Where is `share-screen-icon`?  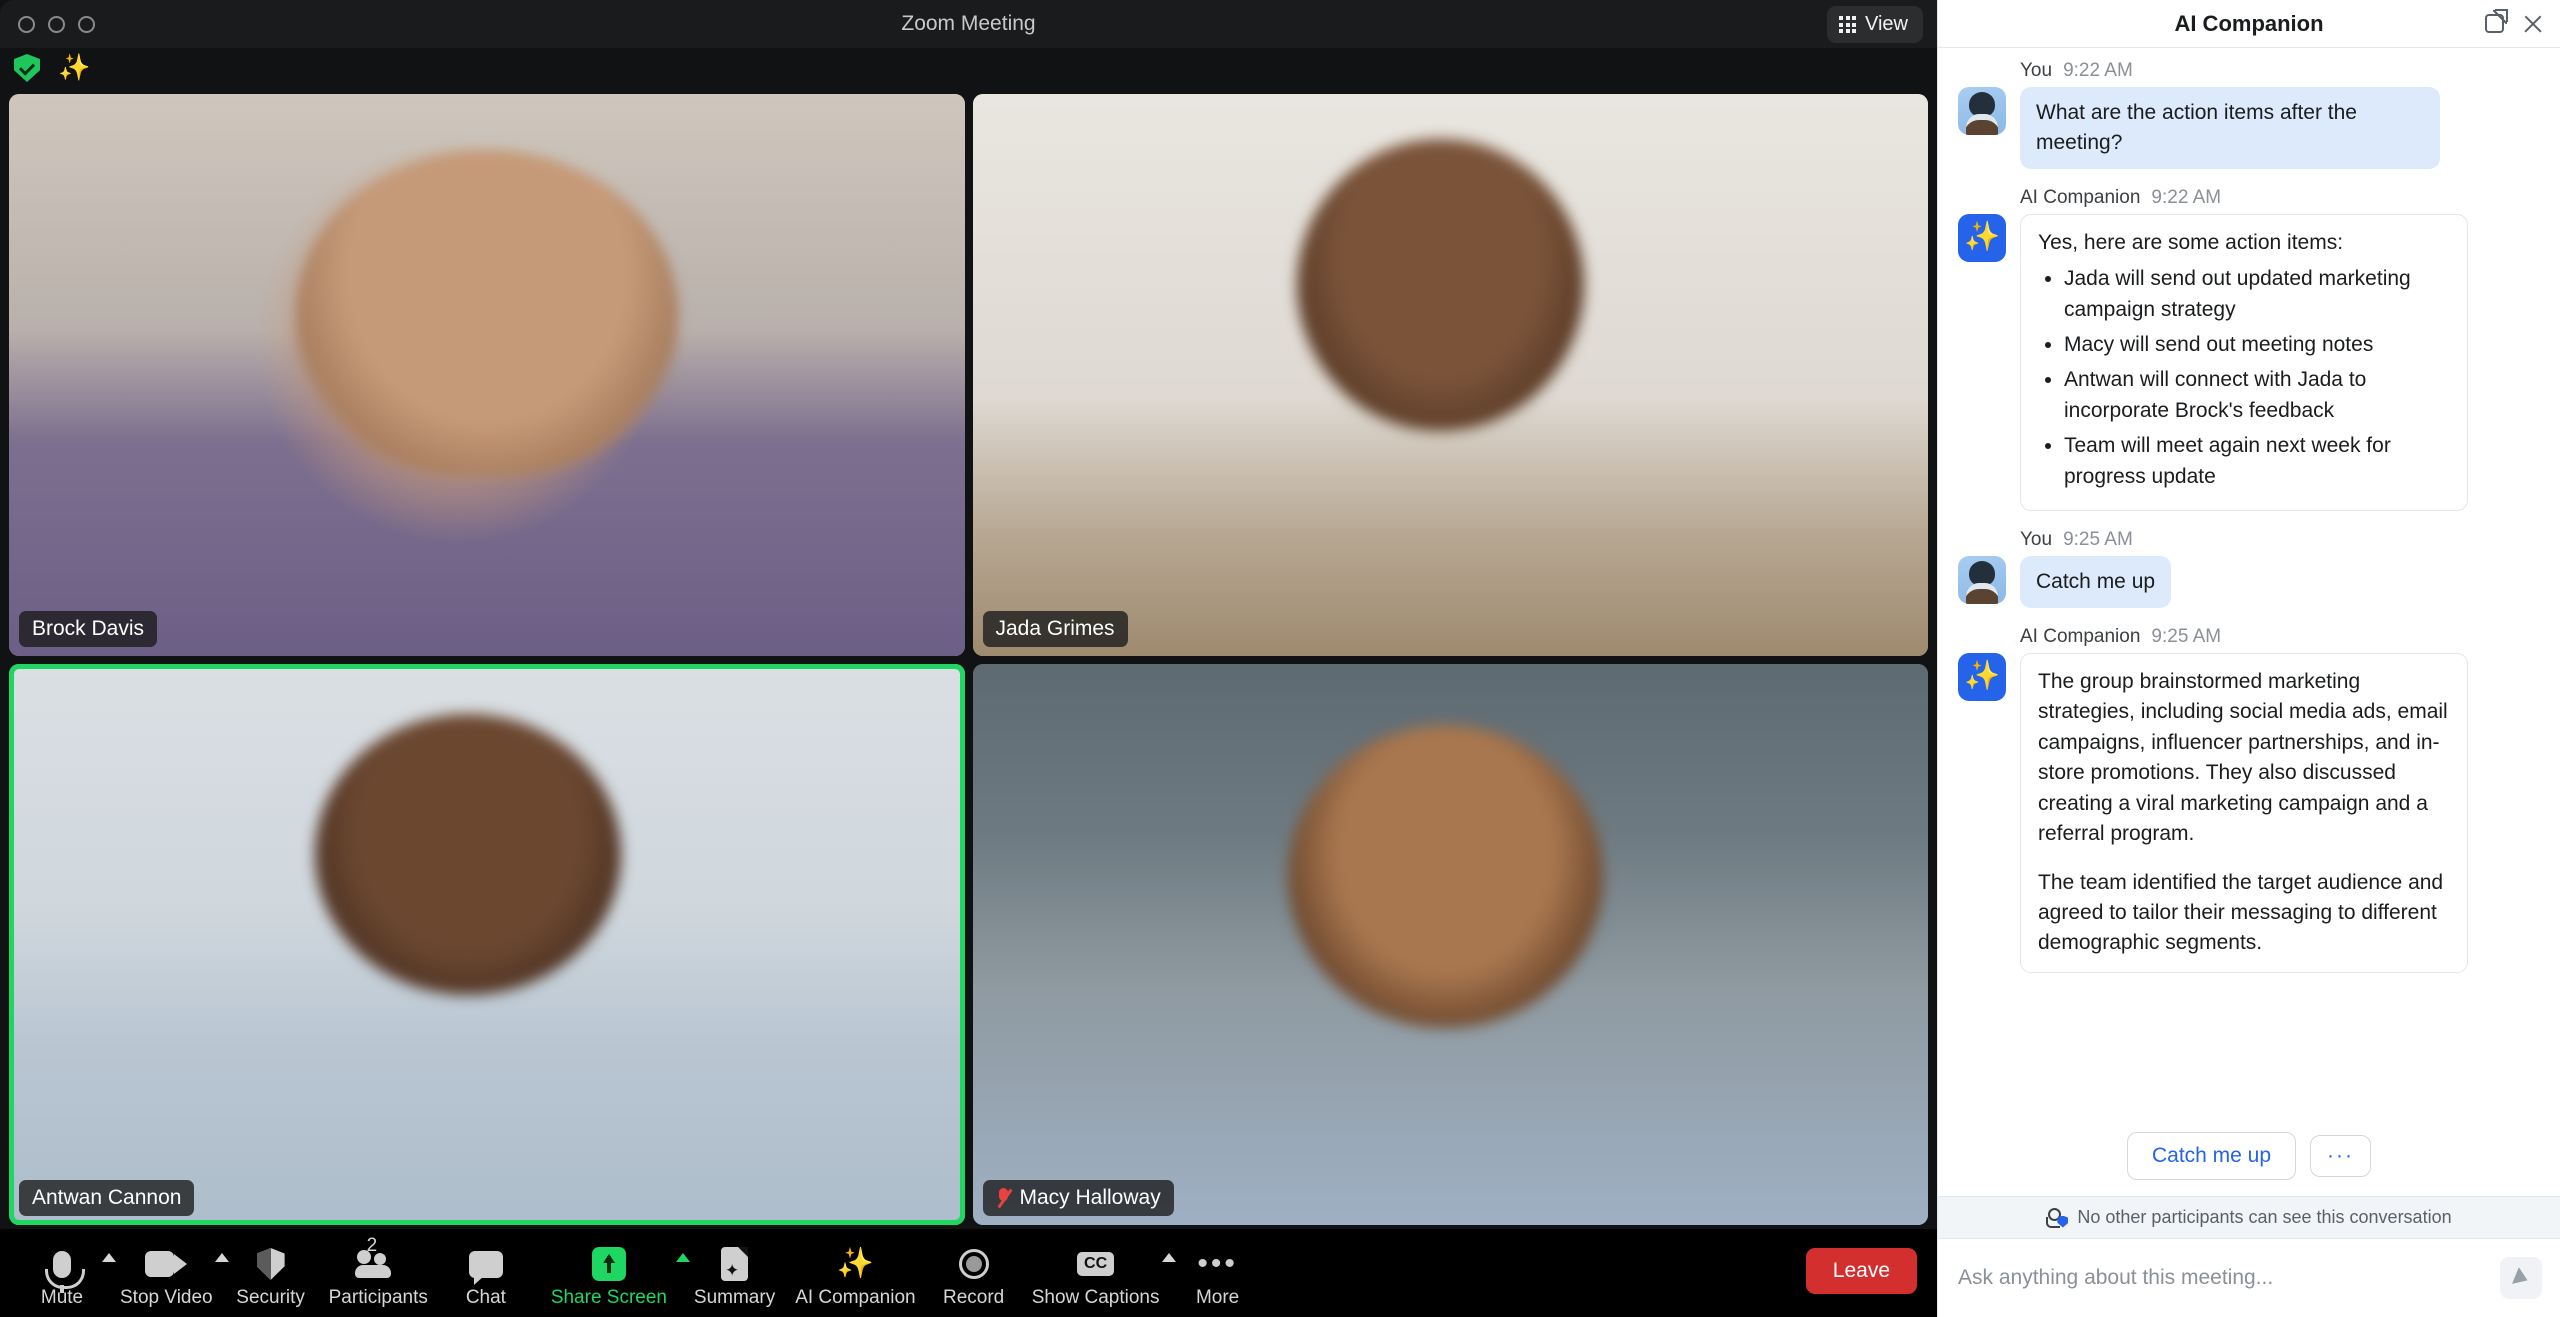 share-screen-icon is located at coordinates (608, 1264).